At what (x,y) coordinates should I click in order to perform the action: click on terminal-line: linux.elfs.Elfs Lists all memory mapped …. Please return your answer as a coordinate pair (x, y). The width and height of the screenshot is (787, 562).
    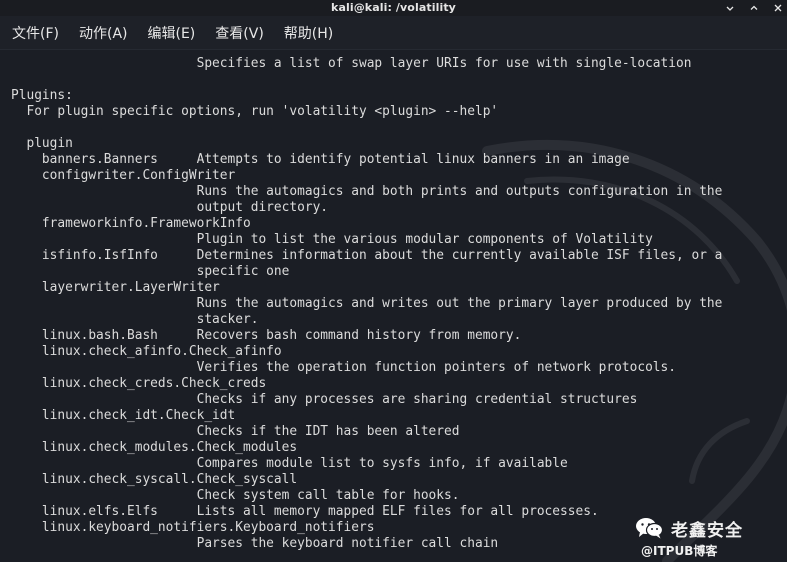
    Looking at the image, I should click on (305, 511).